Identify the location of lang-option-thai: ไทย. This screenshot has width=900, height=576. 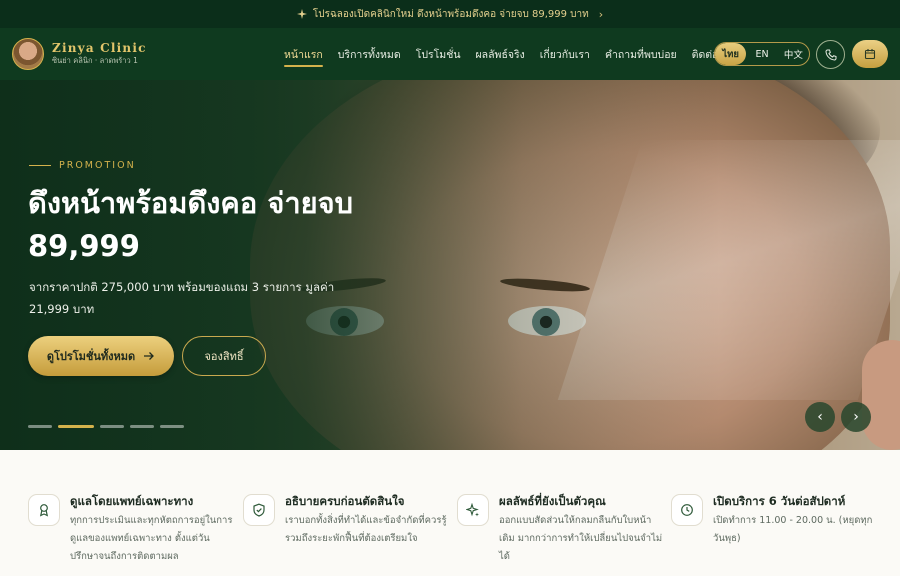
(731, 54).